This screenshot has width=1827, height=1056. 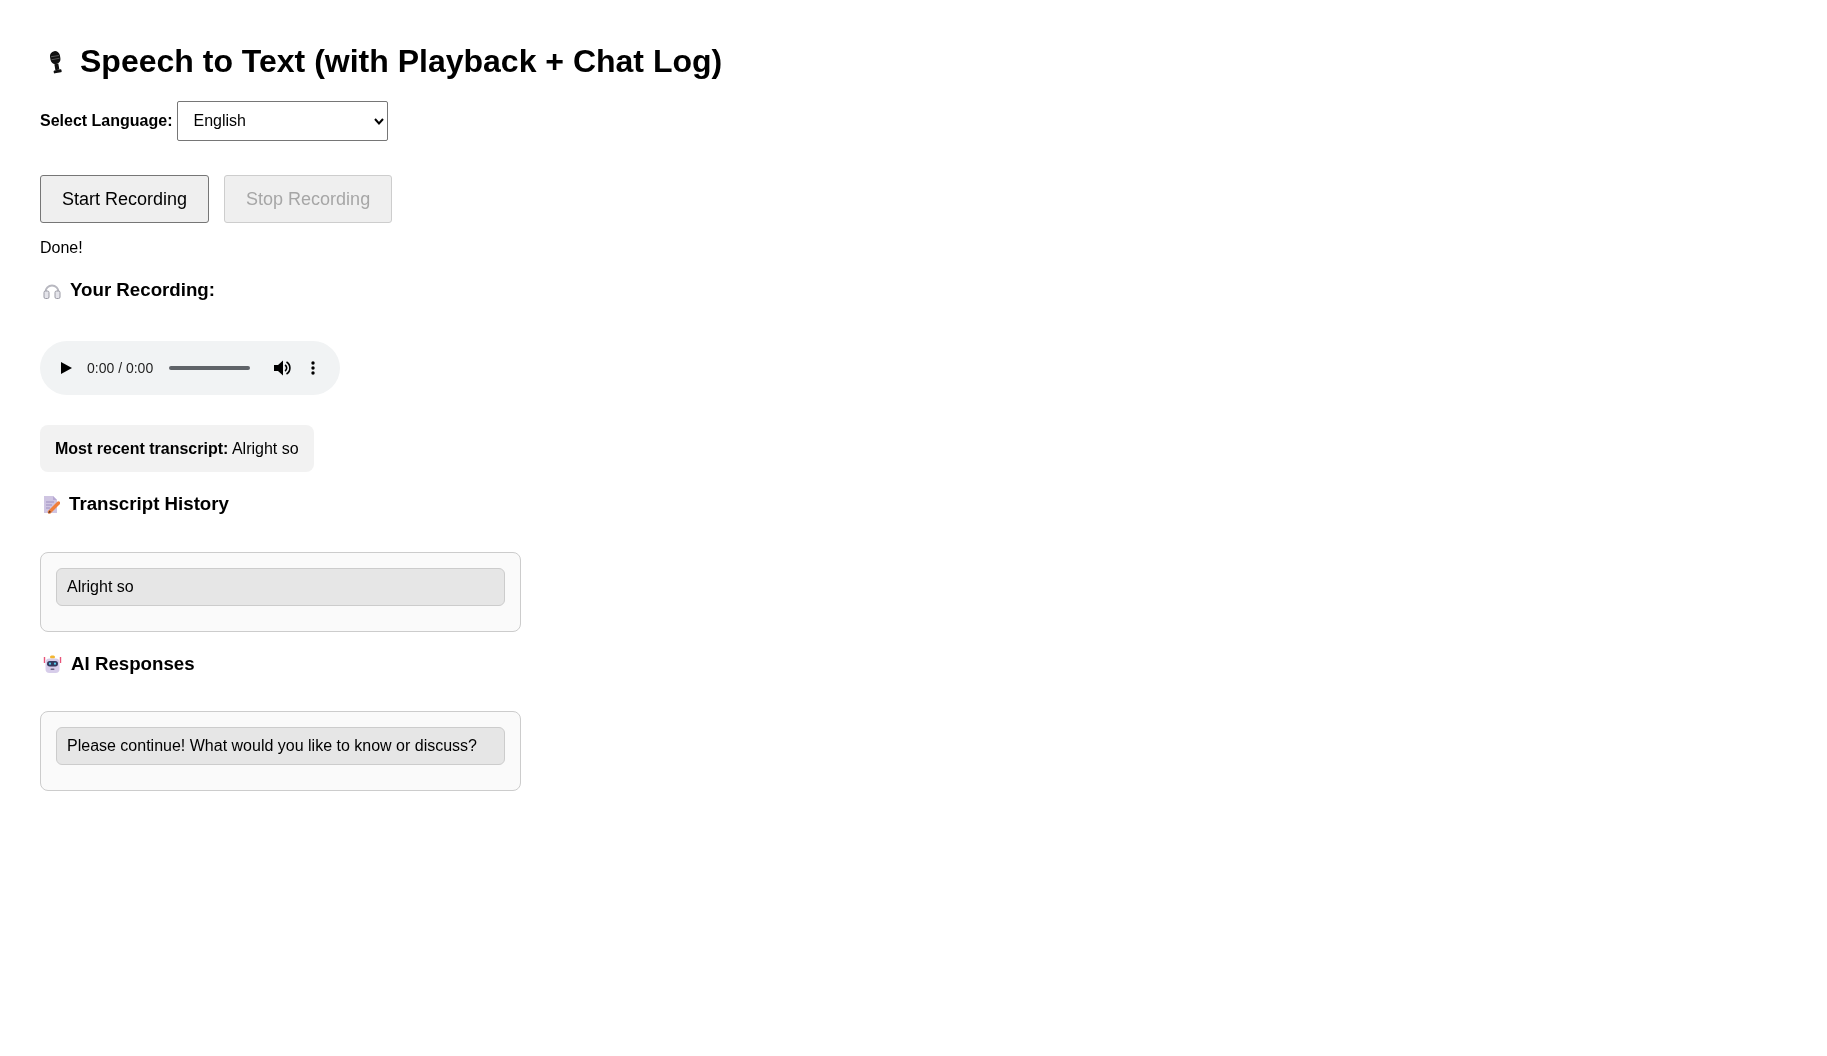 I want to click on status-text: Done!, so click(x=61, y=248).